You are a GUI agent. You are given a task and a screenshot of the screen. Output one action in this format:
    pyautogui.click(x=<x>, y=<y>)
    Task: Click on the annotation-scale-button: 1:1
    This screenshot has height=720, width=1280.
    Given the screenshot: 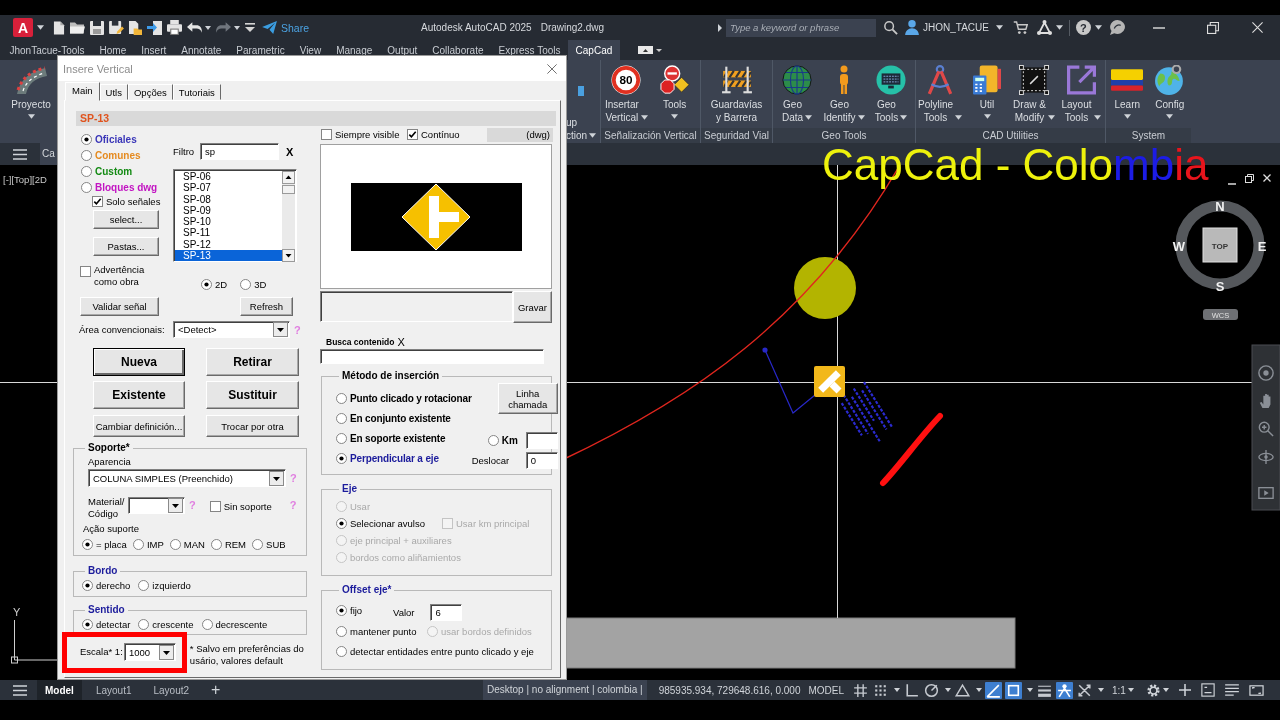 What is the action you would take?
    pyautogui.click(x=1119, y=690)
    